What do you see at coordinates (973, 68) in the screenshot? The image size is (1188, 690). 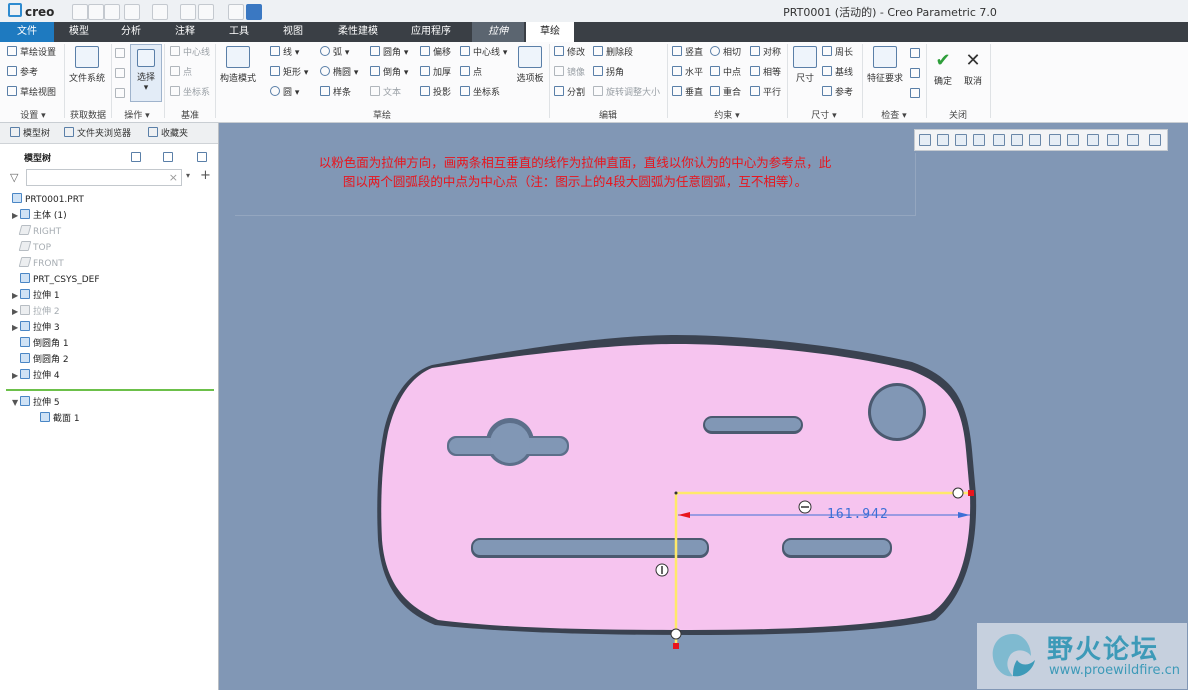 I see `cancel-button: ✕ 取消` at bounding box center [973, 68].